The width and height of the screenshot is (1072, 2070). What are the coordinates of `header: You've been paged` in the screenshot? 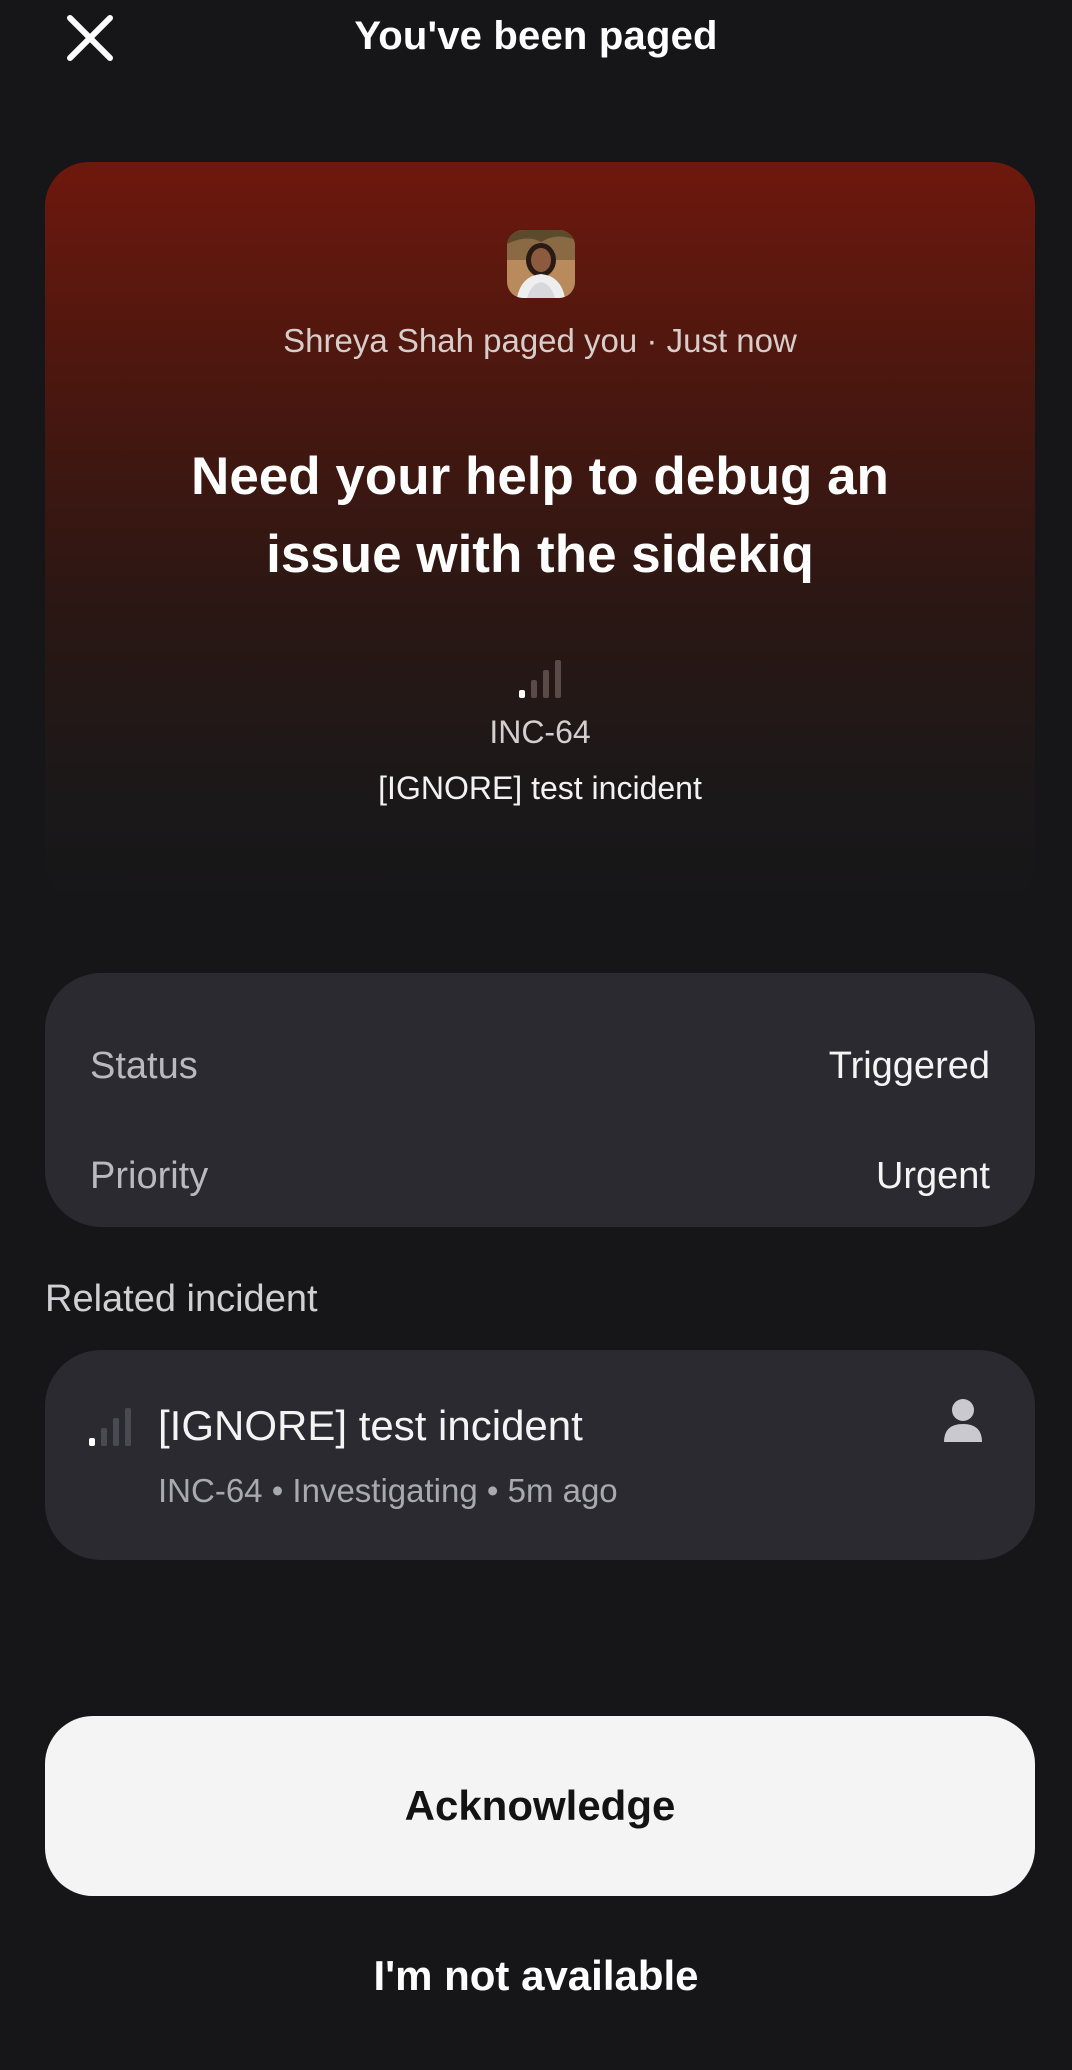 It's located at (536, 40).